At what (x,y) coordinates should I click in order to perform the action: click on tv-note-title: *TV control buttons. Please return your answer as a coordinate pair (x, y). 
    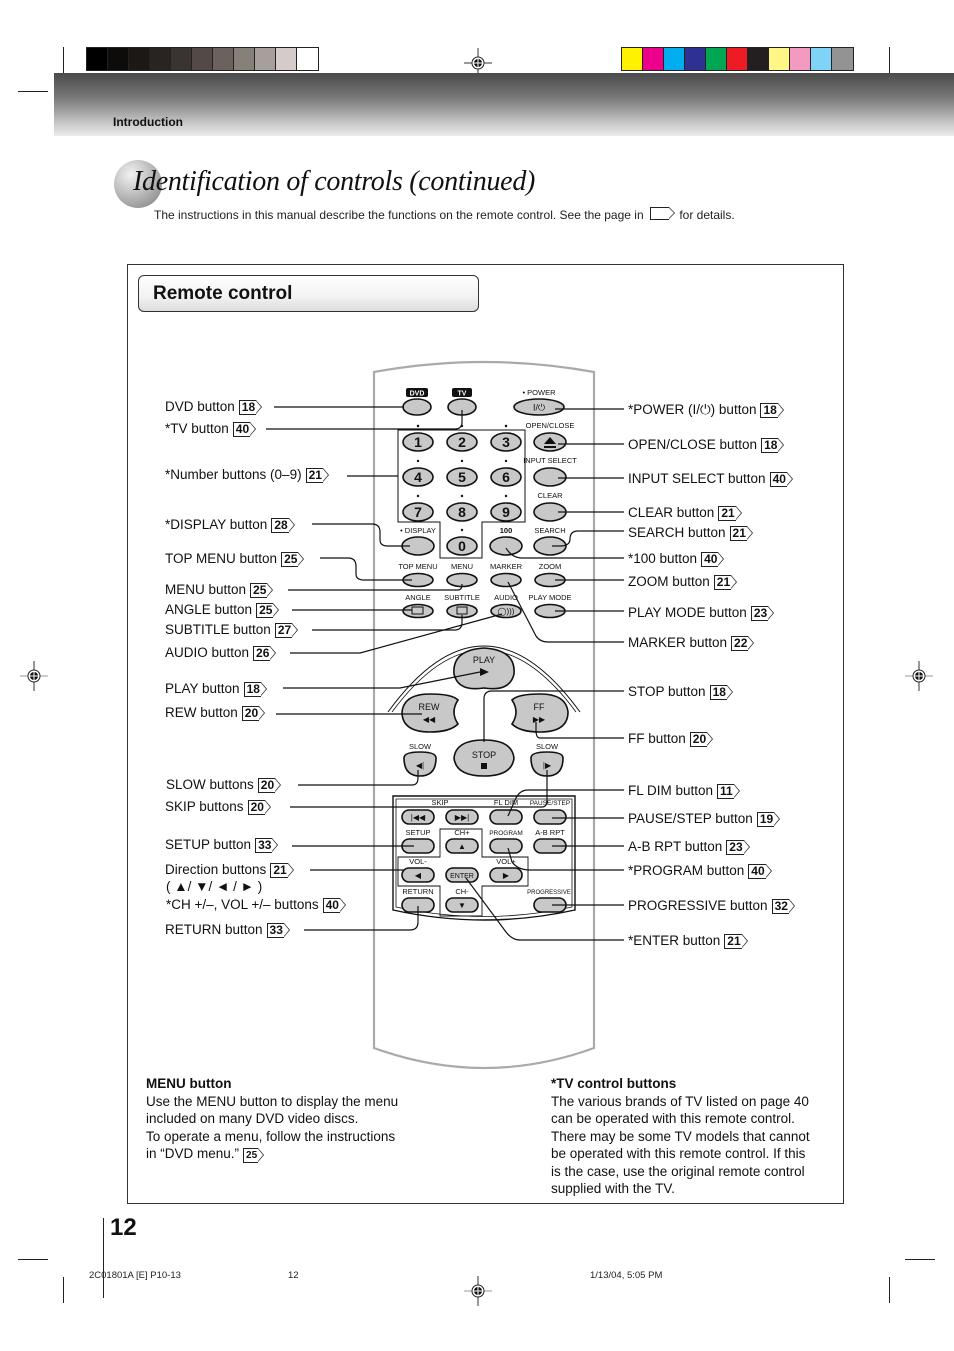
    Looking at the image, I should click on (614, 1083).